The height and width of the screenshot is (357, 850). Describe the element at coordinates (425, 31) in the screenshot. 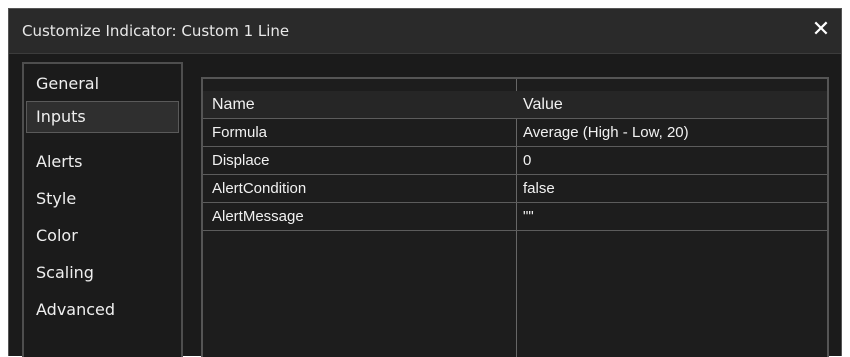

I see `dialog-titlebar: Customize Indicator: Custom 1 Line ✕` at that location.